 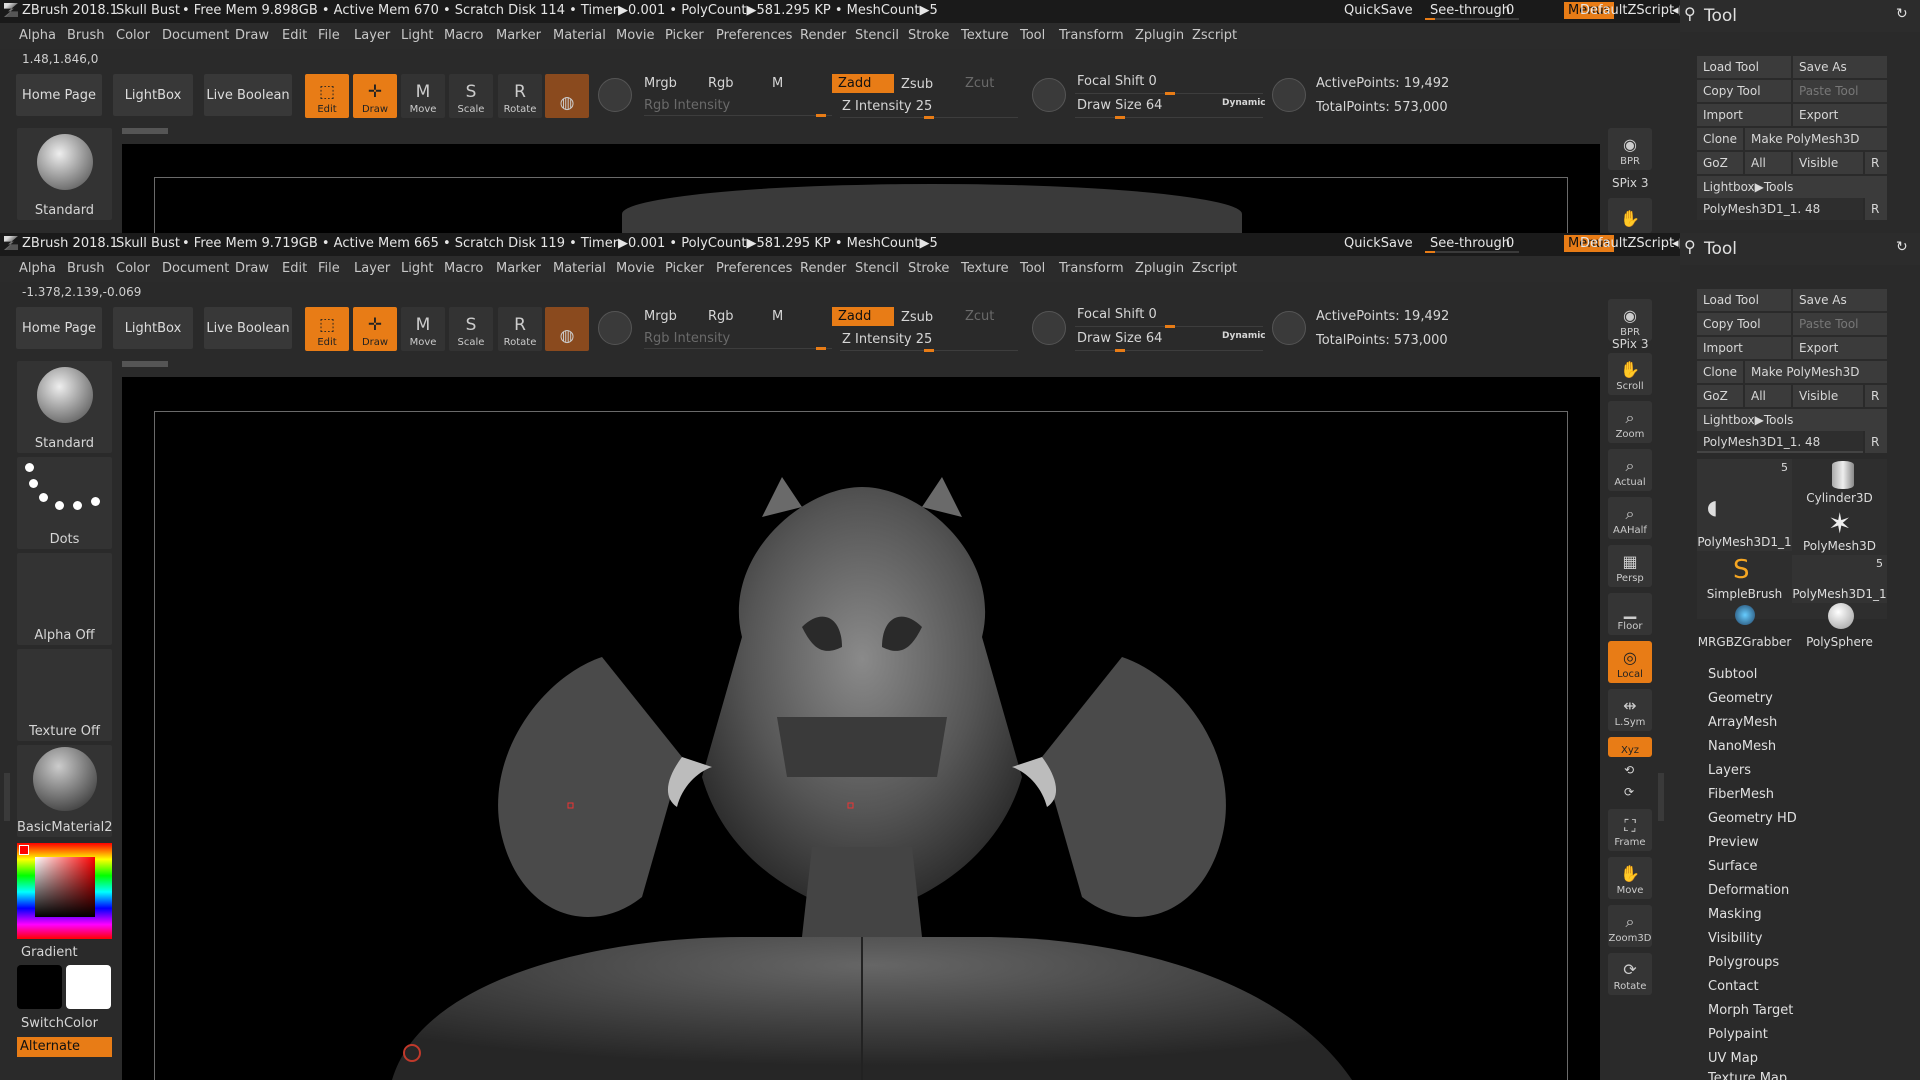 I want to click on default-zscript: DefaultZScript, so click(x=1627, y=243).